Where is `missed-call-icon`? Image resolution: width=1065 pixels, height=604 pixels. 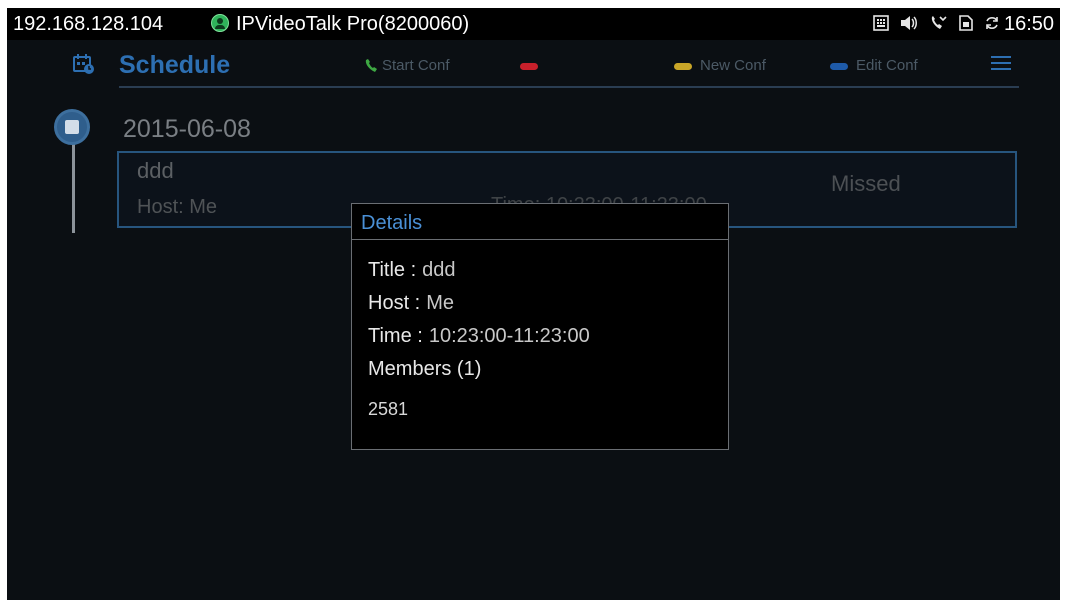 missed-call-icon is located at coordinates (939, 22).